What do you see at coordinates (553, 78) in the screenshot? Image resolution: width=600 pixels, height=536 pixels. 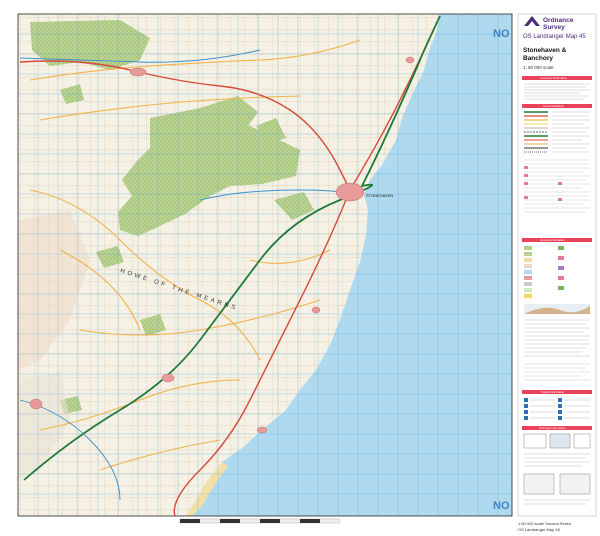 I see `section-customer-info: Customer Information` at bounding box center [553, 78].